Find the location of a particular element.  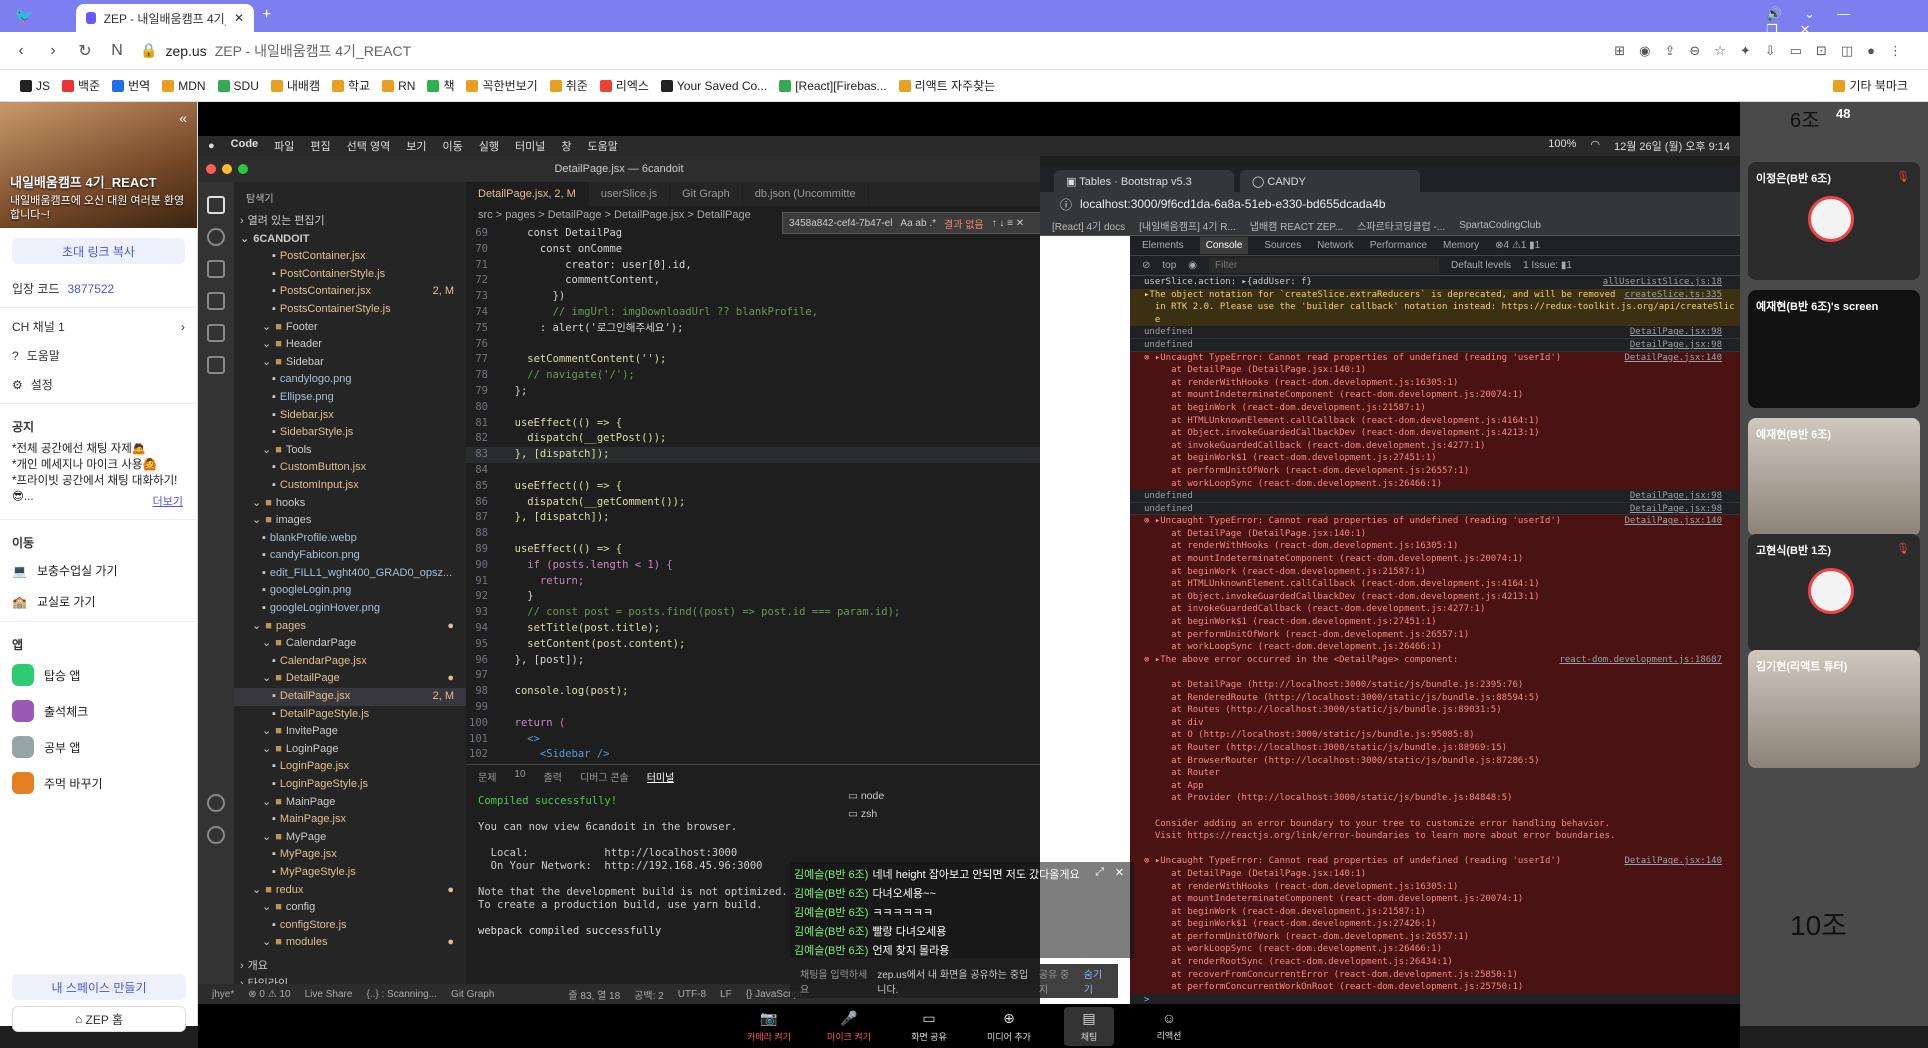

bookmark-item: 꼭한번보기 is located at coordinates (502, 85).